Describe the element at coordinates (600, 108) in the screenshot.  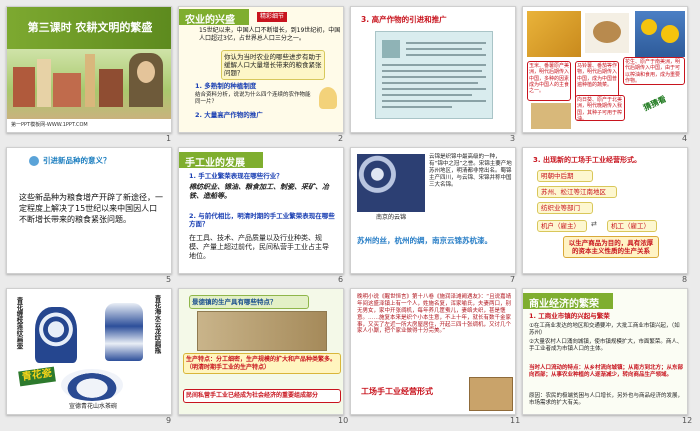
I see `note-sunflower: 向日葵、原产于北美洲，明代晚期传入我国，其种子可用于榨油。` at that location.